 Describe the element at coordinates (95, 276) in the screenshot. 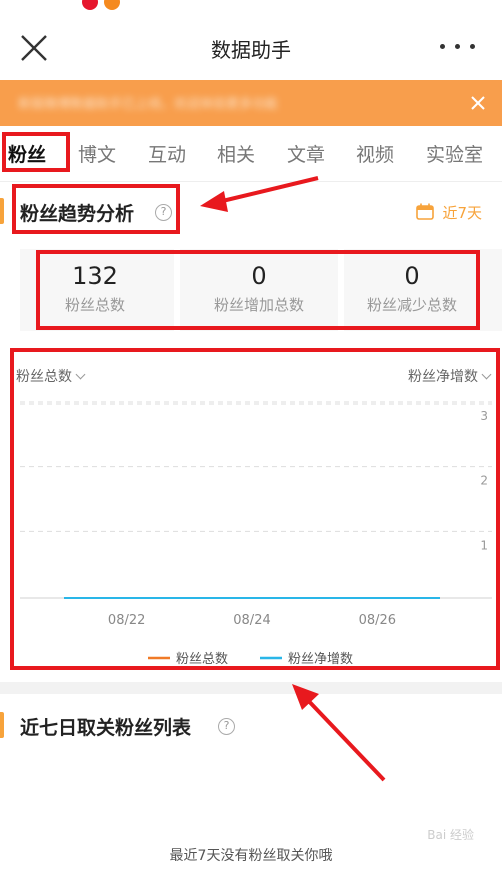

I see `stat-value: 132` at that location.